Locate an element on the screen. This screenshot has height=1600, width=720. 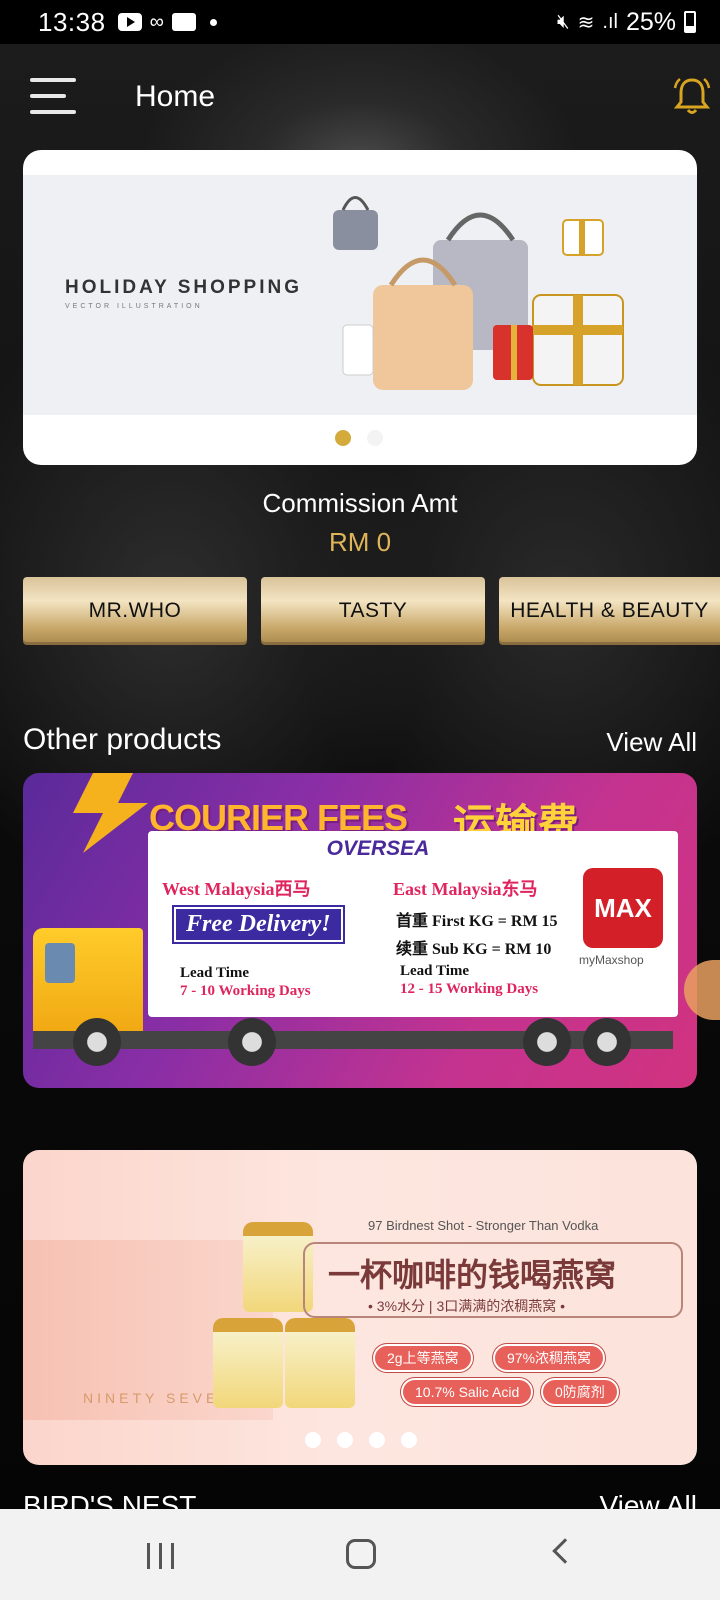
bell-icon is located at coordinates (692, 96).